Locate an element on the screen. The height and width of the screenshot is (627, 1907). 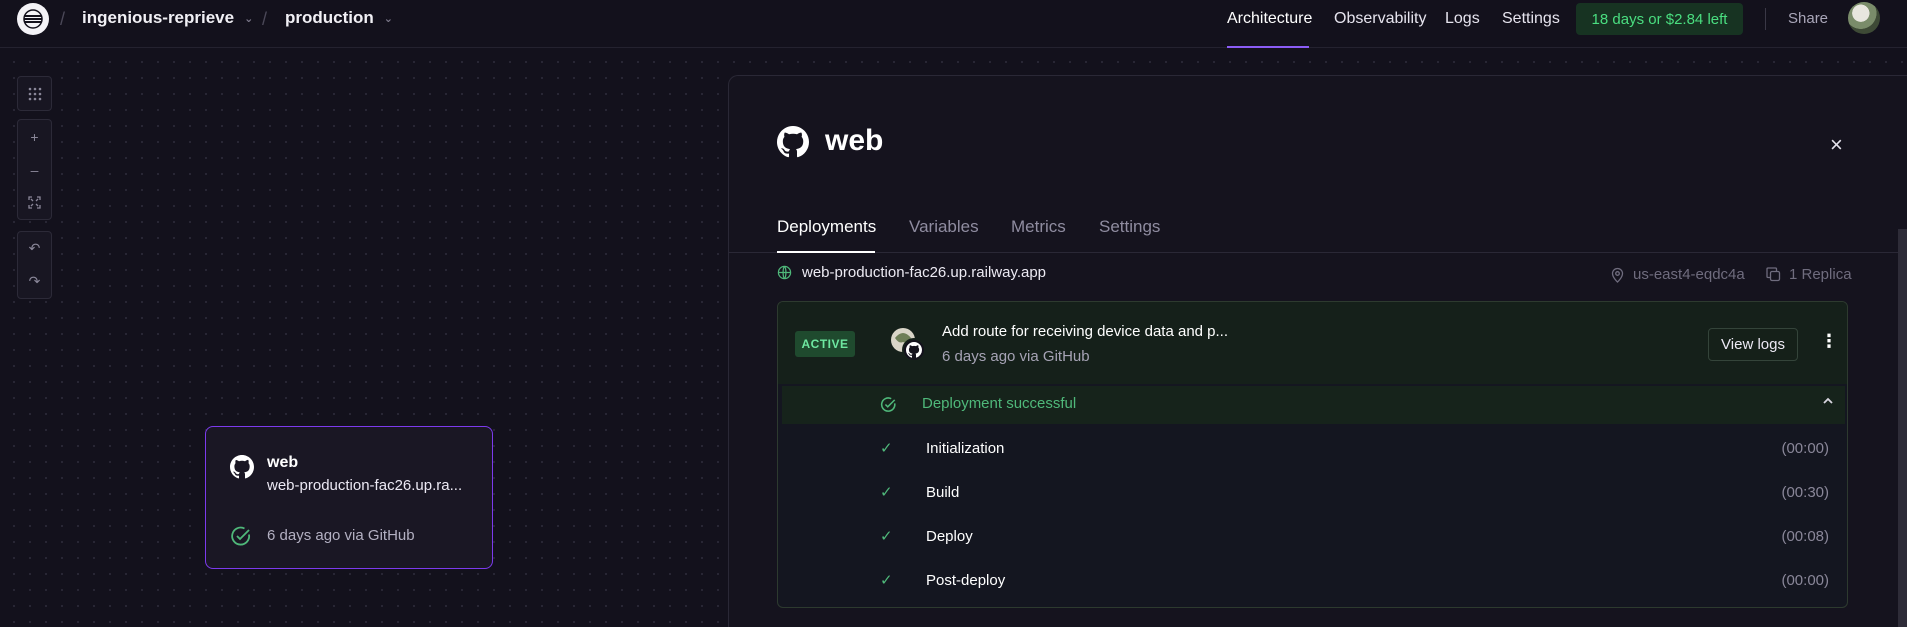
canvas-toolbar-grid is located at coordinates (34, 93).